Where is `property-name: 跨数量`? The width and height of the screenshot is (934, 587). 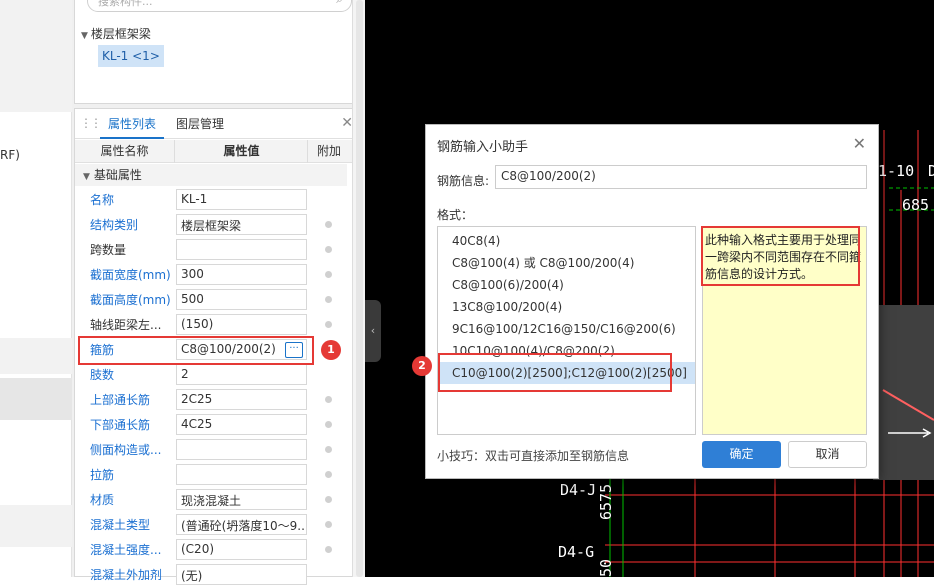 property-name: 跨数量 is located at coordinates (108, 250).